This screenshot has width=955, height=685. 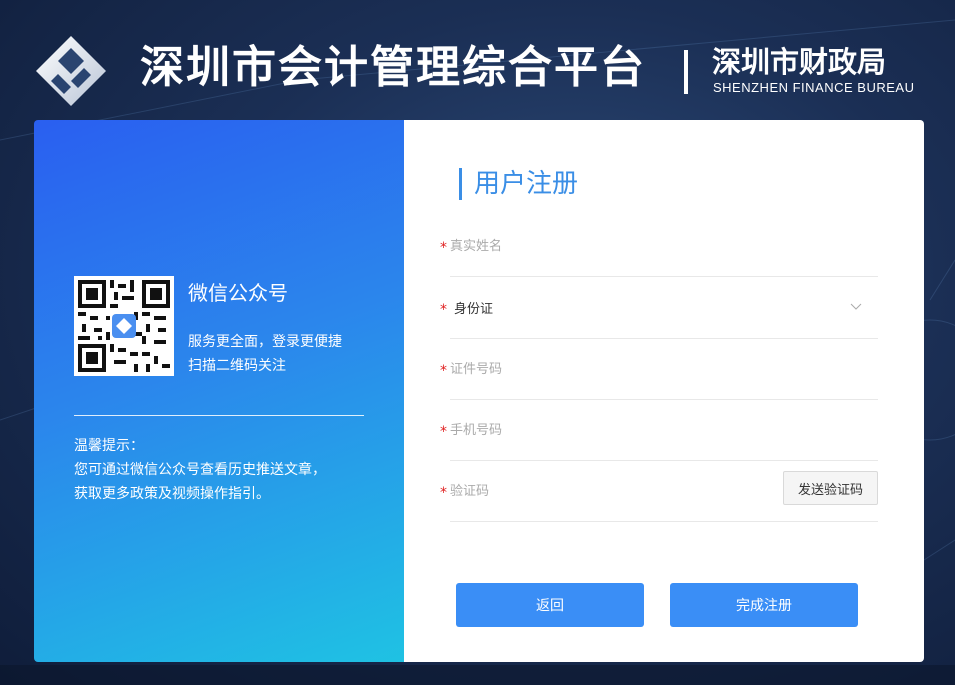 What do you see at coordinates (814, 87) in the screenshot?
I see `bureau-name-en: SHENZHEN FINANCE BUREAU` at bounding box center [814, 87].